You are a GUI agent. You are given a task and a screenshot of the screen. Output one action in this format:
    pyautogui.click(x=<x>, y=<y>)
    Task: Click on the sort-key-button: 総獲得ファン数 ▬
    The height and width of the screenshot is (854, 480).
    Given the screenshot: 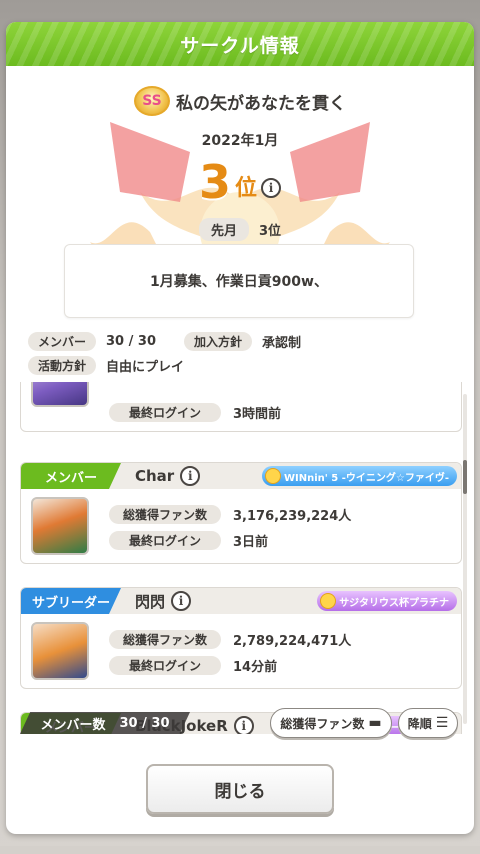 What is the action you would take?
    pyautogui.click(x=331, y=723)
    